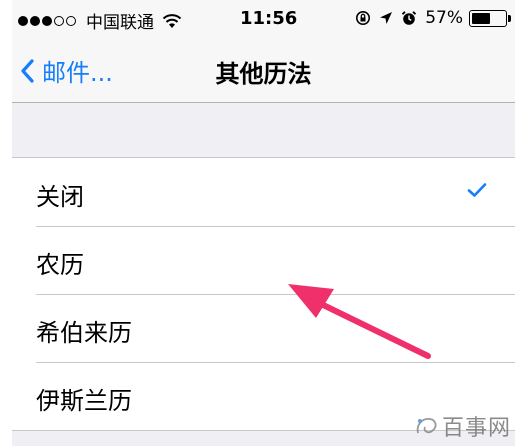  Describe the element at coordinates (48, 20) in the screenshot. I see `signal-strength-icon` at that location.